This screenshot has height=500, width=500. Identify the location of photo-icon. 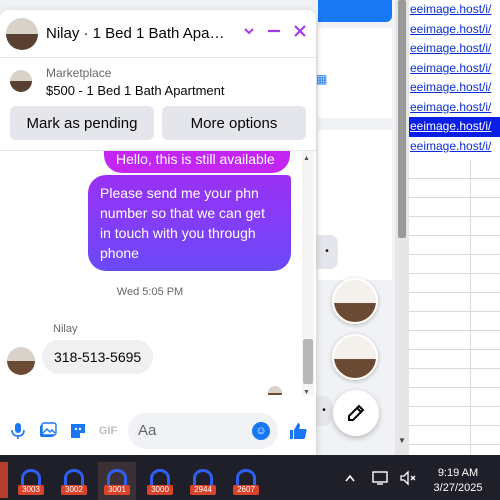
(48, 431).